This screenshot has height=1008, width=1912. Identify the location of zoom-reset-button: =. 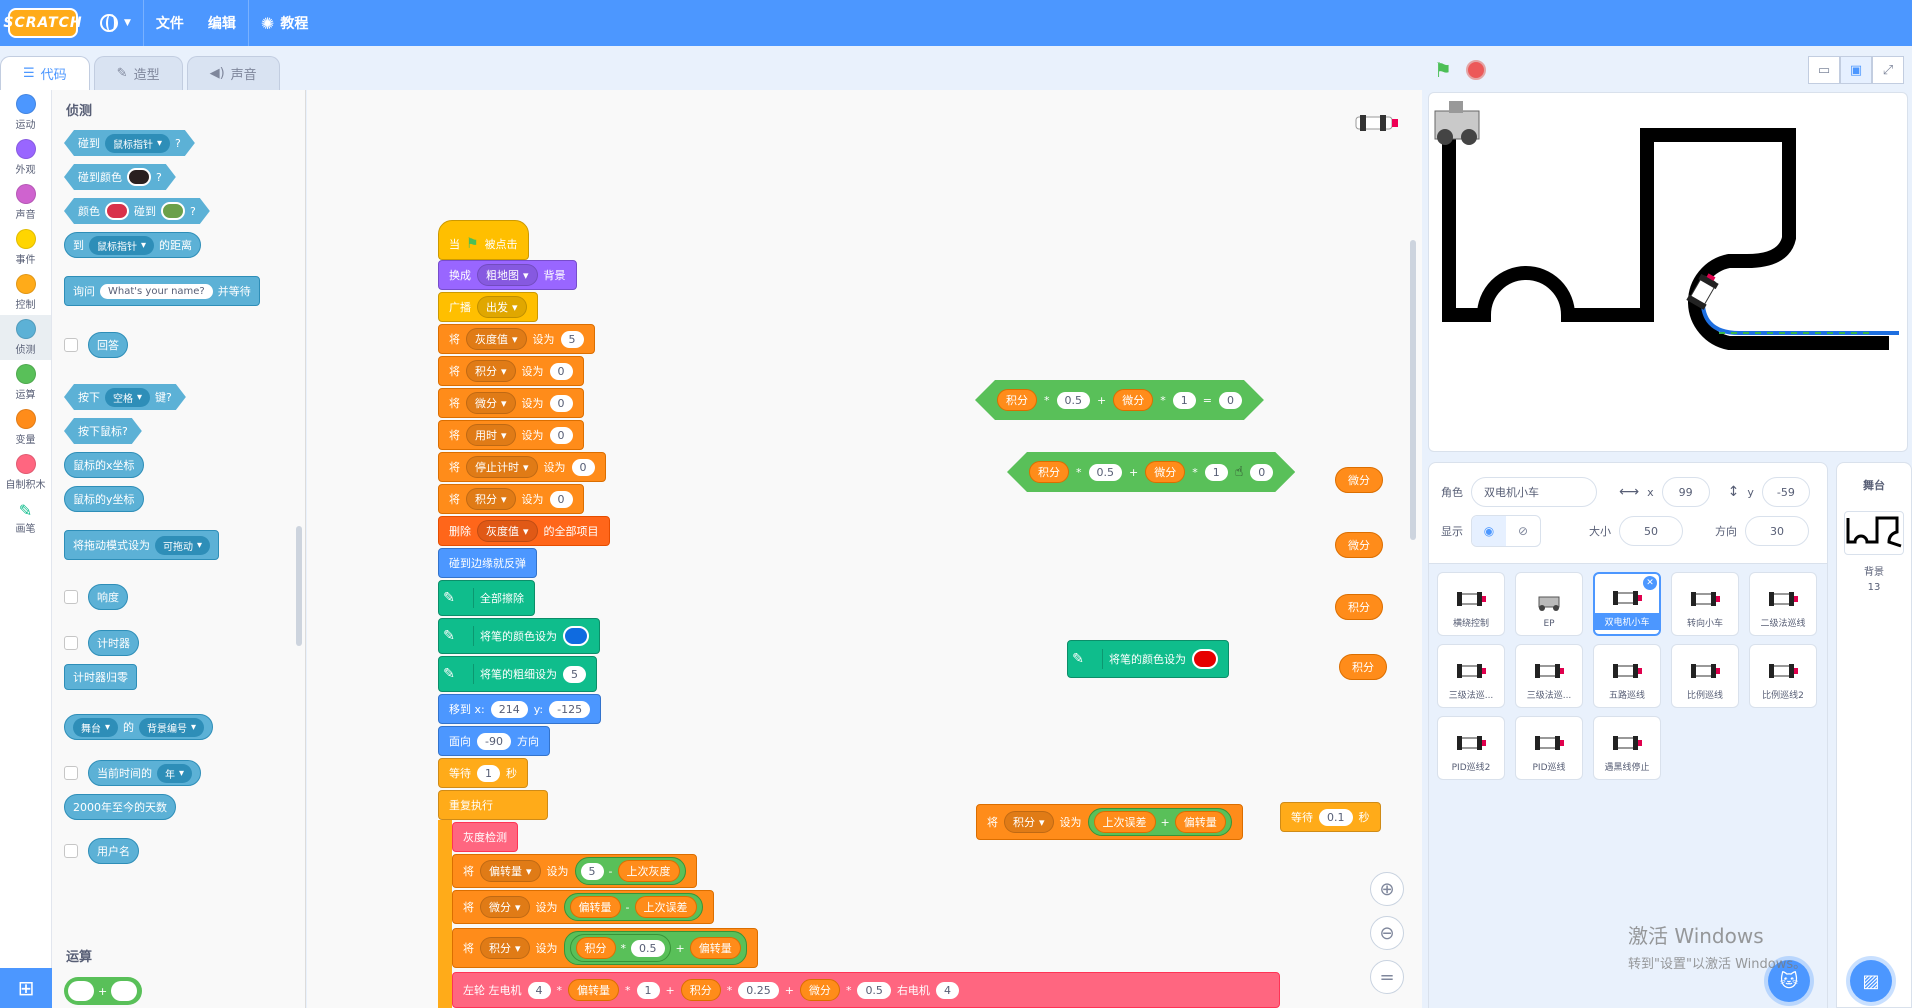
(1387, 977).